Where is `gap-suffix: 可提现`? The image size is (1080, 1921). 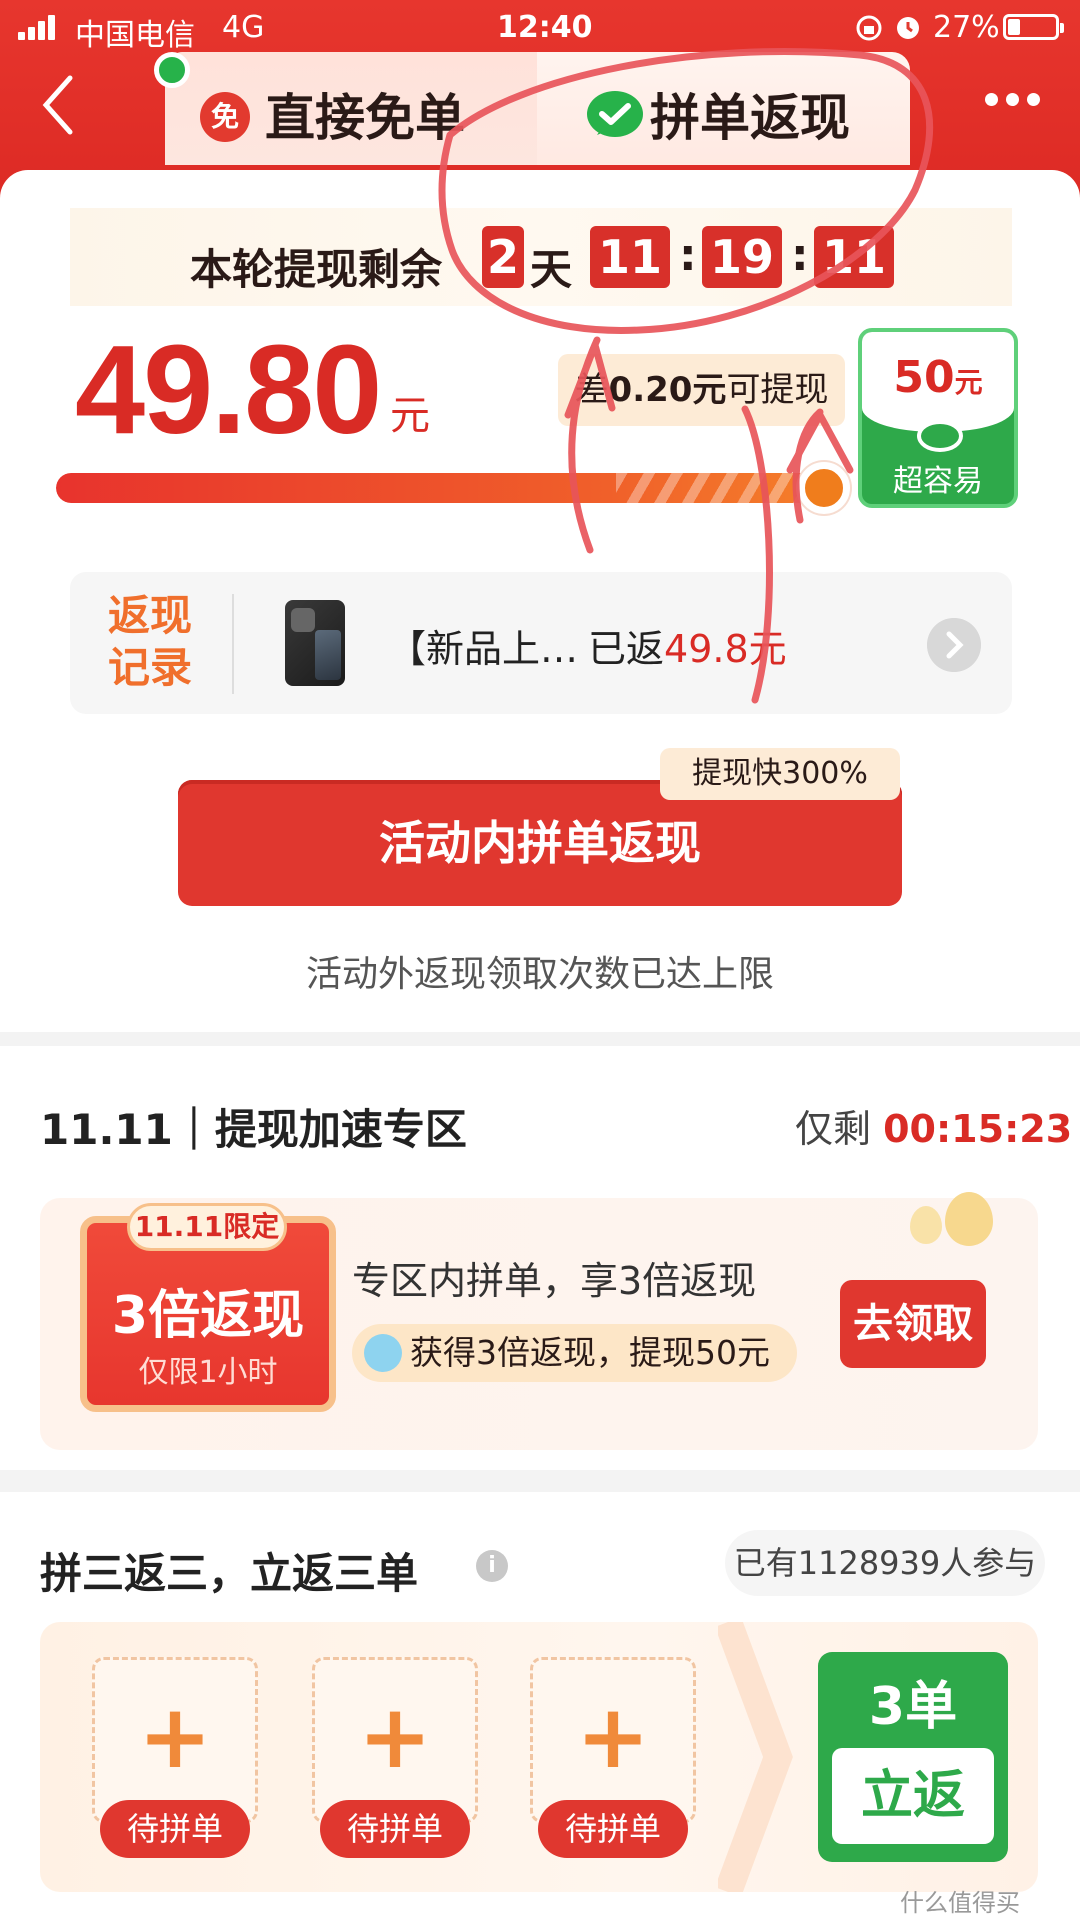 gap-suffix: 可提现 is located at coordinates (777, 390).